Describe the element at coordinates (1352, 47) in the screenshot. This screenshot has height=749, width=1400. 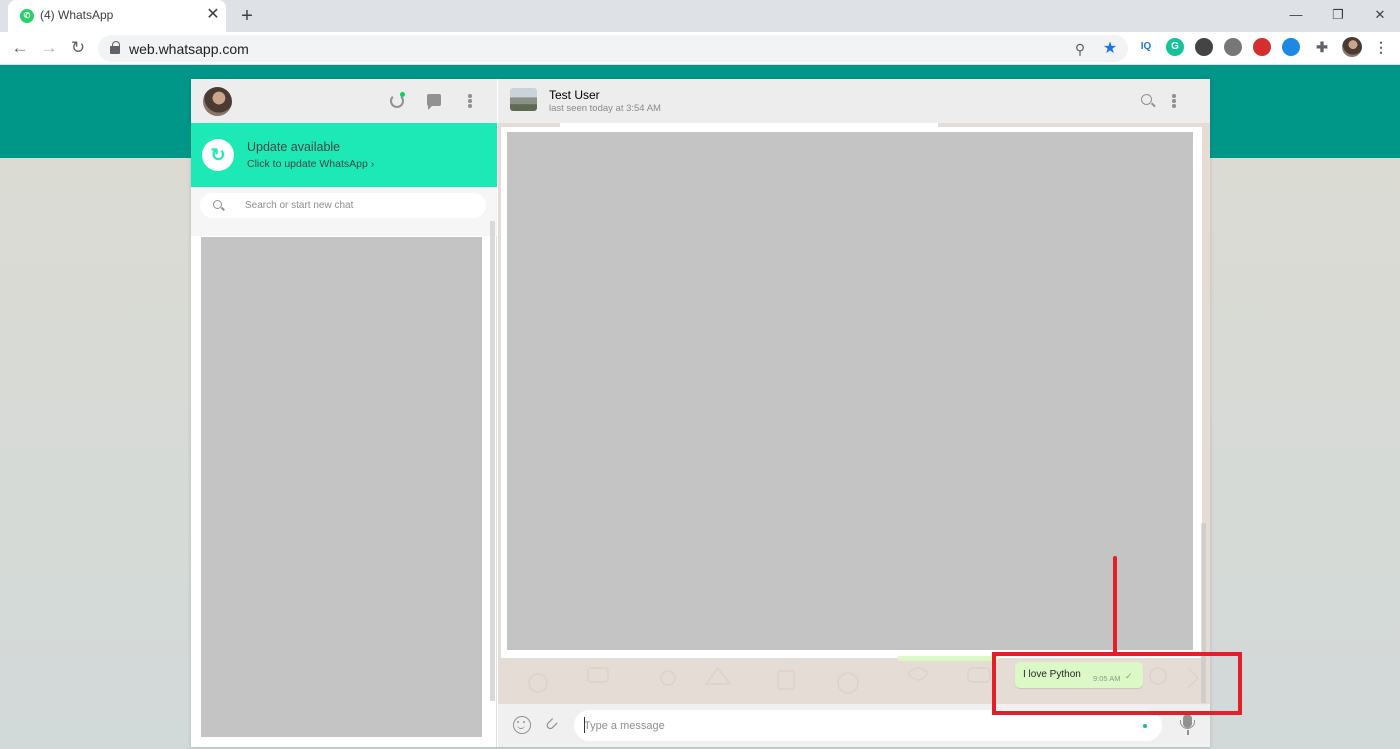
I see `profile-avatar` at that location.